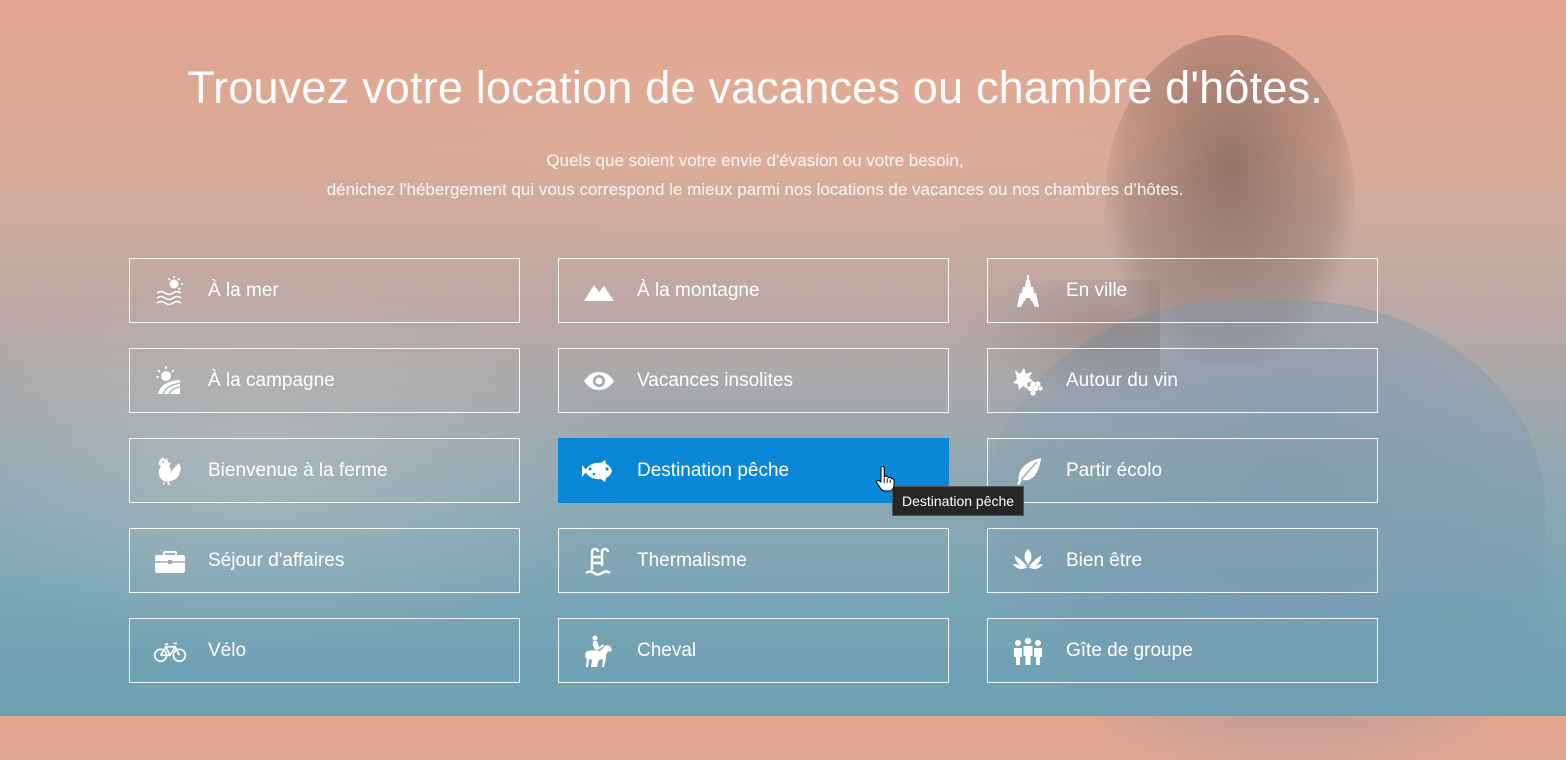 The width and height of the screenshot is (1566, 760). Describe the element at coordinates (599, 651) in the screenshot. I see `horse-rider-icon` at that location.